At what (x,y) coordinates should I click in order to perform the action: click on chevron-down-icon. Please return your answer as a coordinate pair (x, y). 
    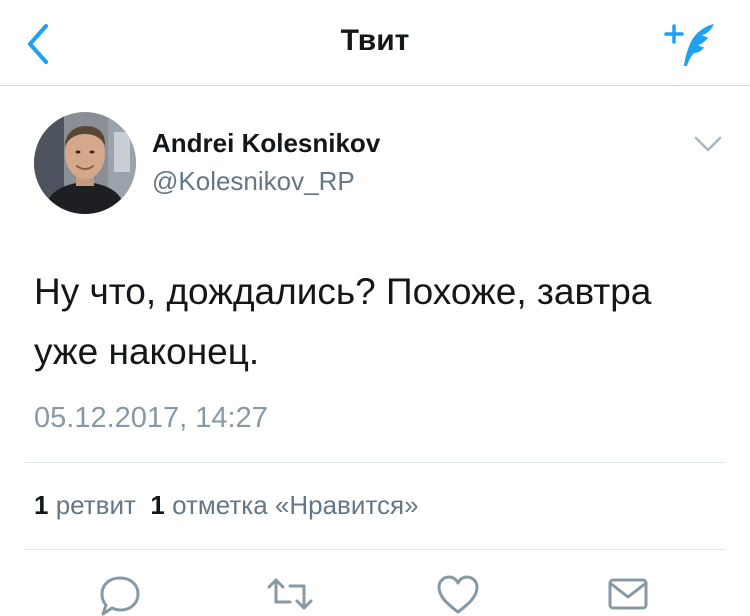
    Looking at the image, I should click on (708, 144).